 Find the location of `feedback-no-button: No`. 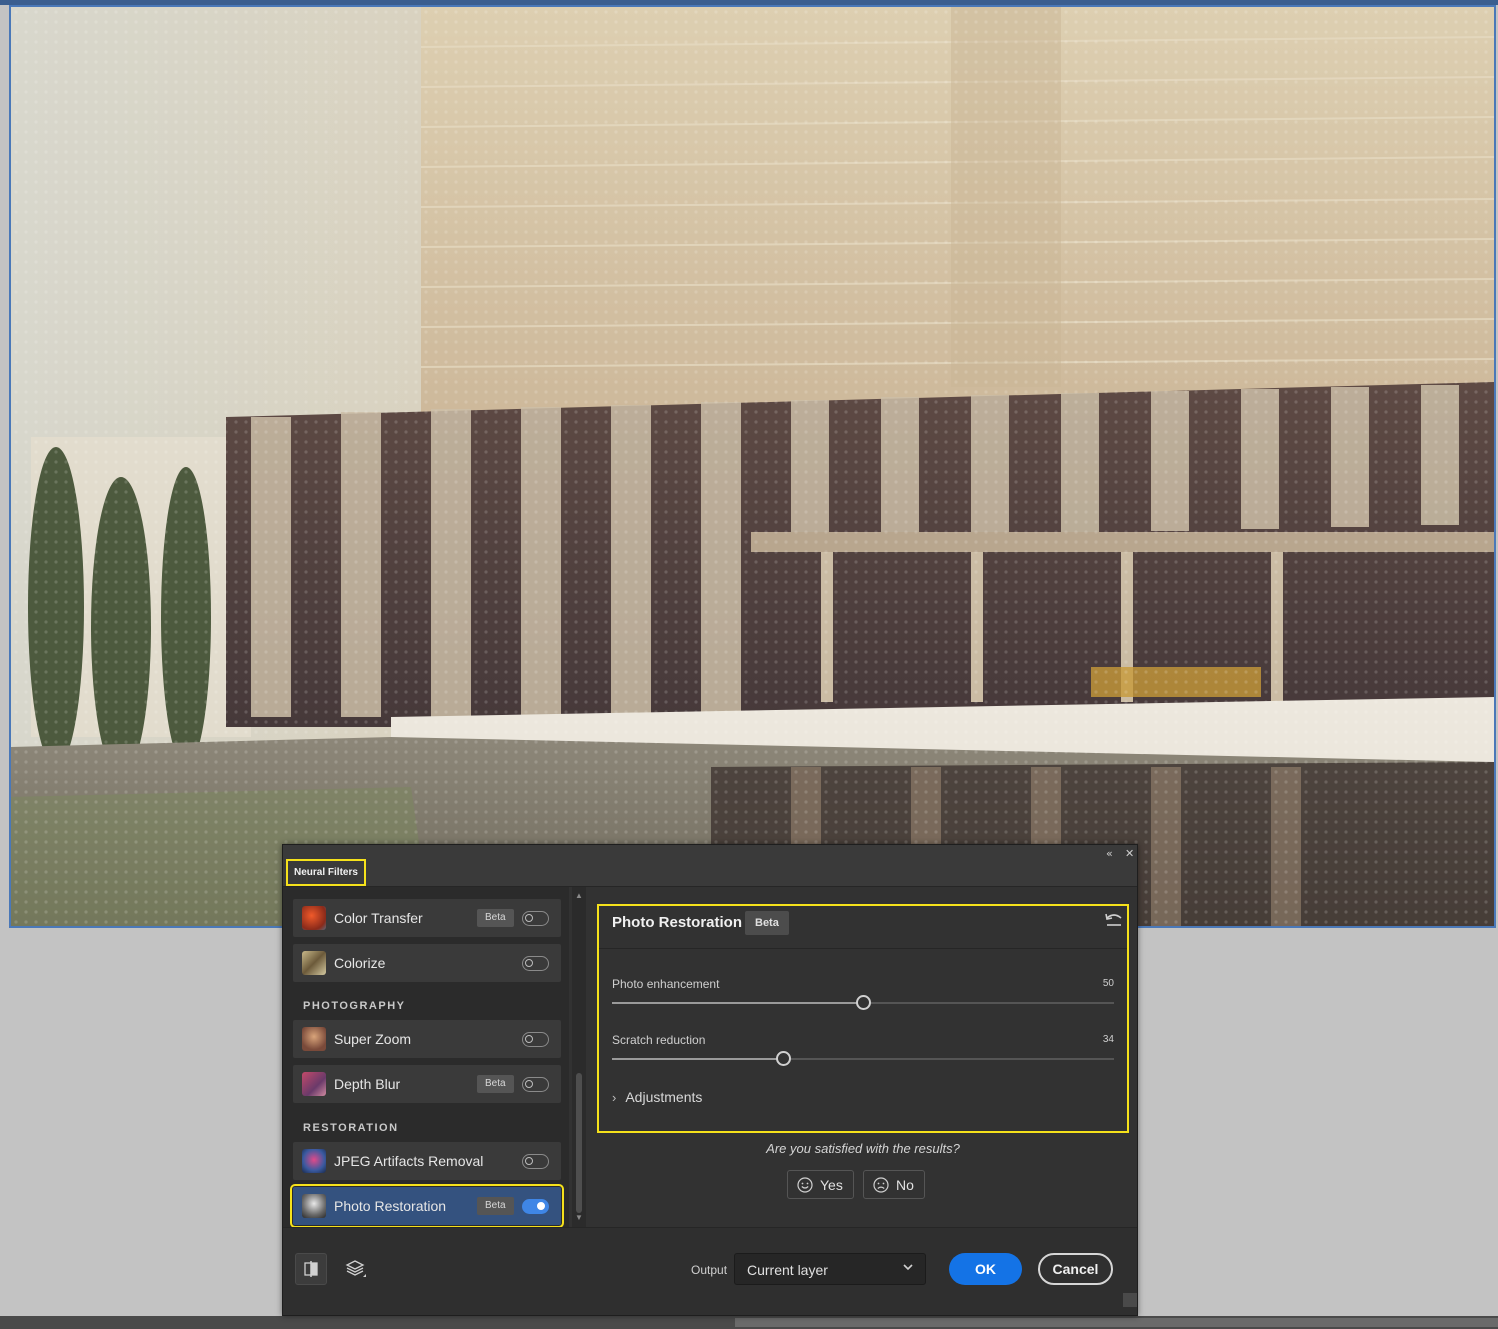

feedback-no-button: No is located at coordinates (894, 1184).